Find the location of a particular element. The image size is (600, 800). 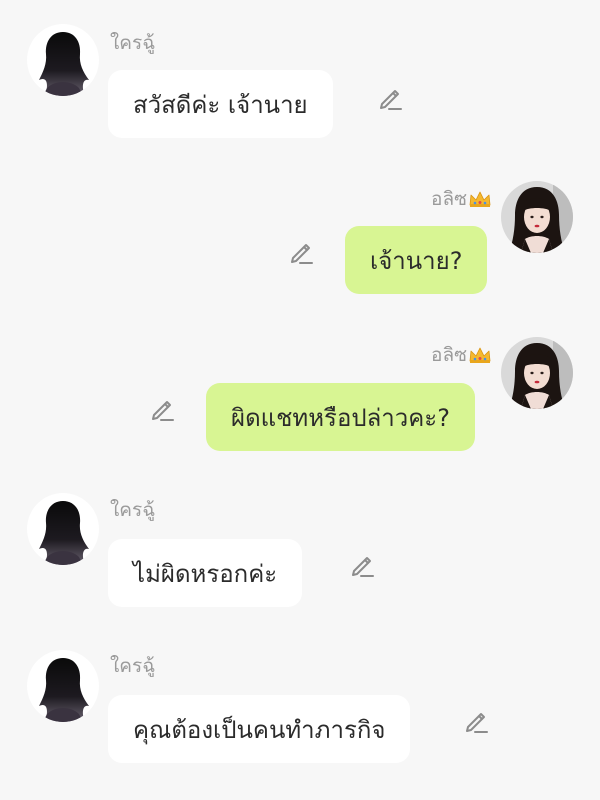

message-bubble: ไม่ผิดหรอกค่ะ is located at coordinates (205, 573).